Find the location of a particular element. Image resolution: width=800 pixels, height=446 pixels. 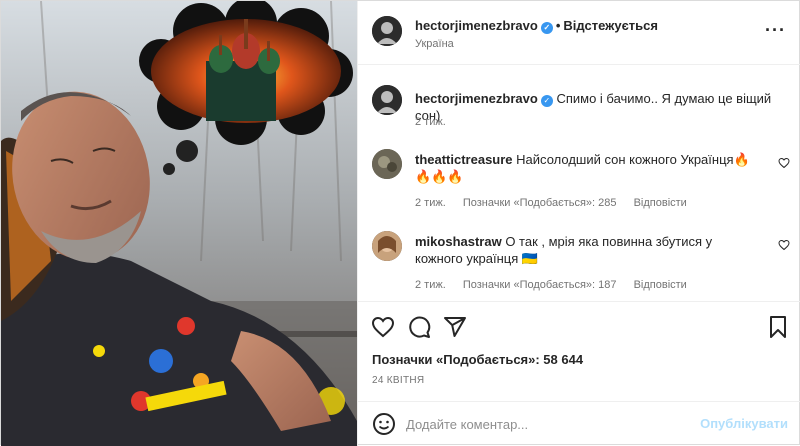

emoji-icon is located at coordinates (384, 424).